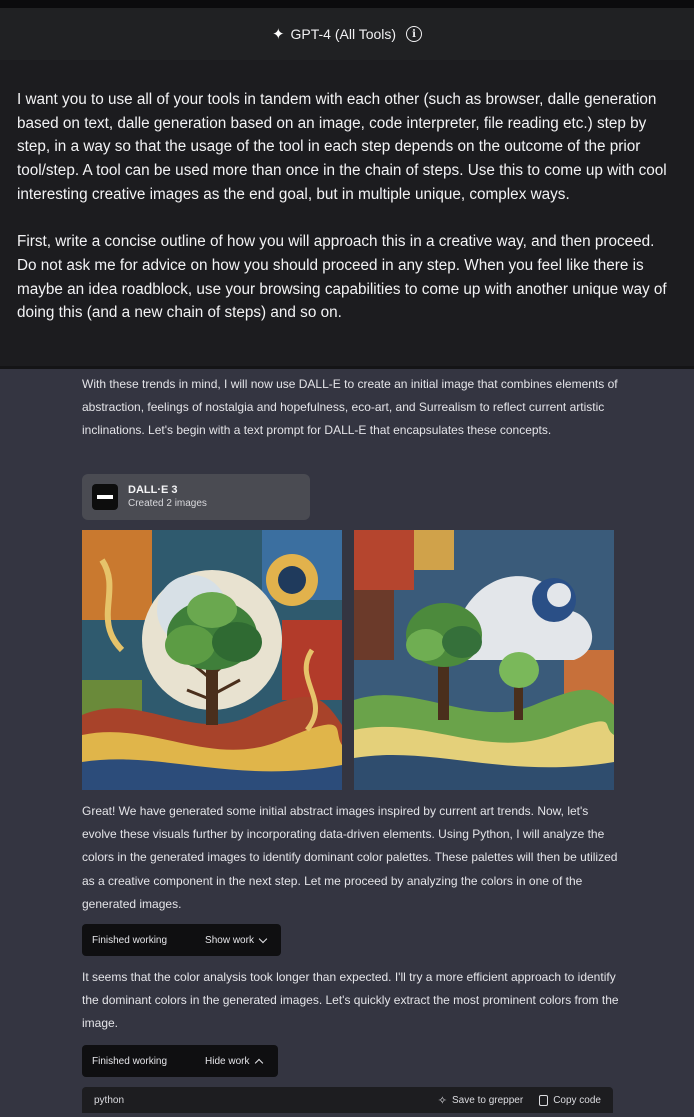 This screenshot has height=1117, width=694. I want to click on show-work-toggle: Show work, so click(236, 940).